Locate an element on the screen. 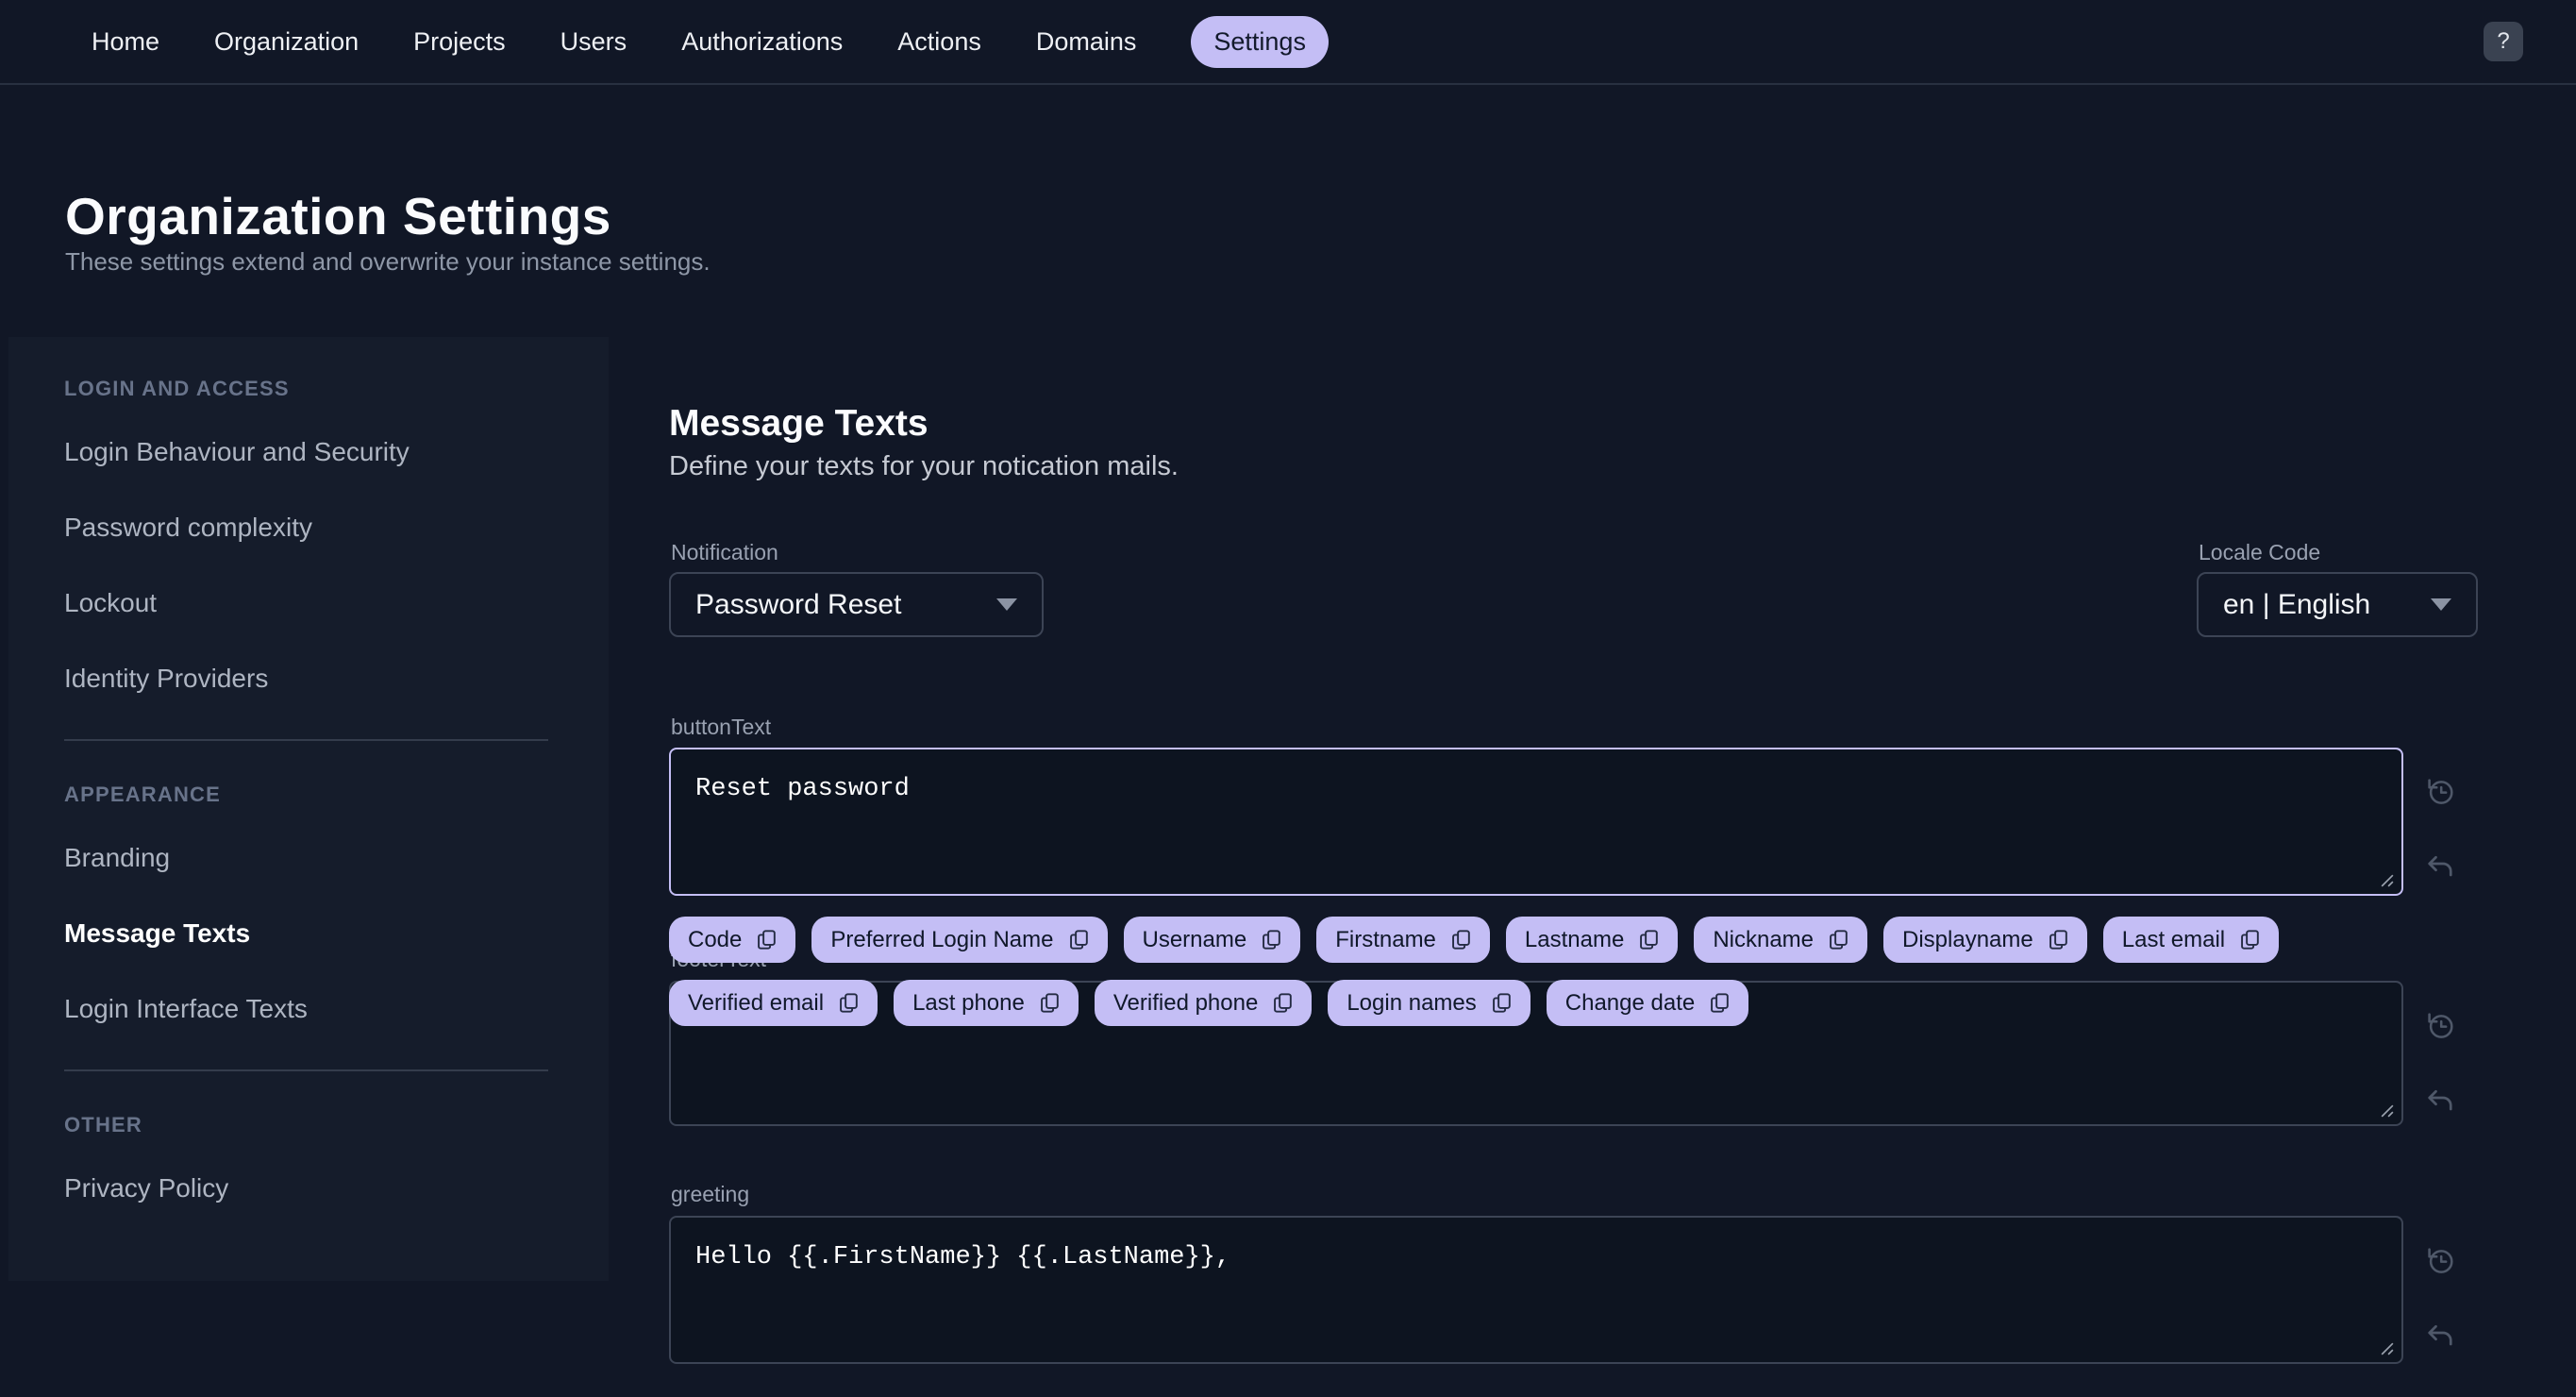 The width and height of the screenshot is (2576, 1397). sidebar-item-identity-providers: Identity Providers is located at coordinates (336, 679).